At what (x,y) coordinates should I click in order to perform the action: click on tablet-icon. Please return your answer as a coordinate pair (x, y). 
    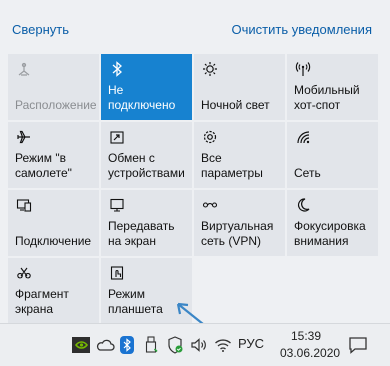
    Looking at the image, I should click on (117, 273).